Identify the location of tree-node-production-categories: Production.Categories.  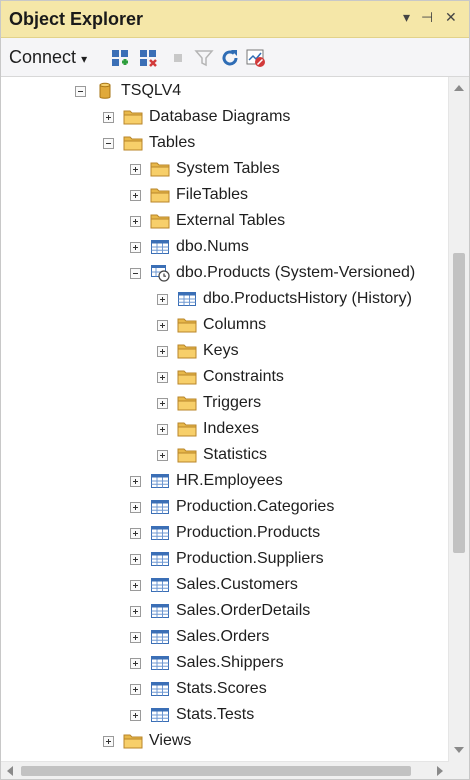
(232, 507).